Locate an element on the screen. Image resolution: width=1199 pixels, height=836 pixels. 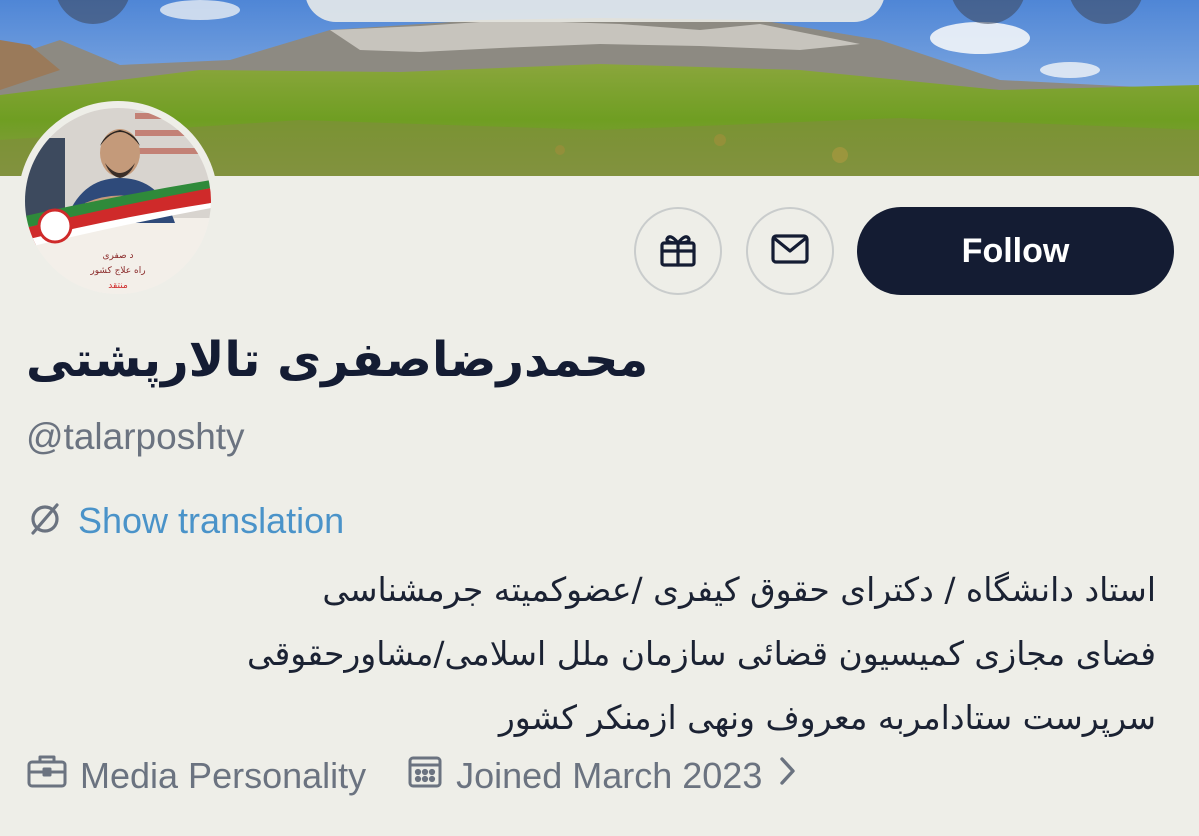
gift-button is located at coordinates (678, 251).